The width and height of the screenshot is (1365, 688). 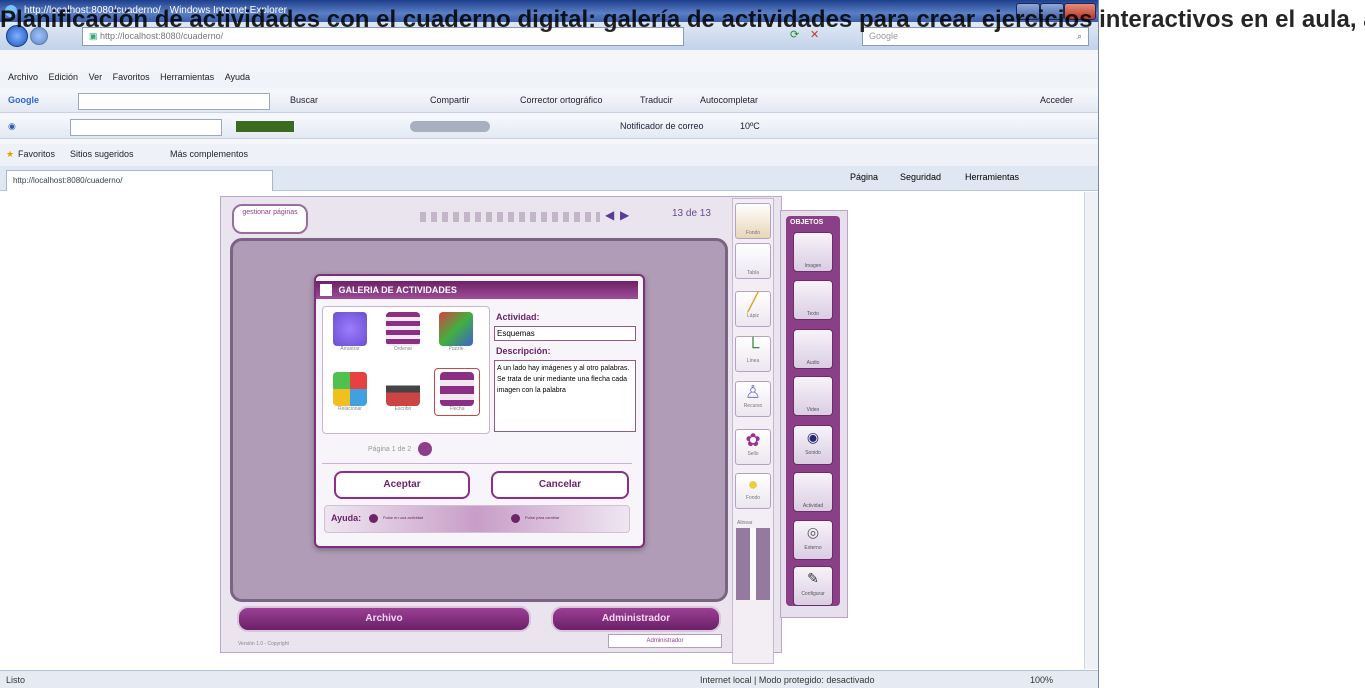 I want to click on accept-button: Aceptar, so click(x=402, y=485).